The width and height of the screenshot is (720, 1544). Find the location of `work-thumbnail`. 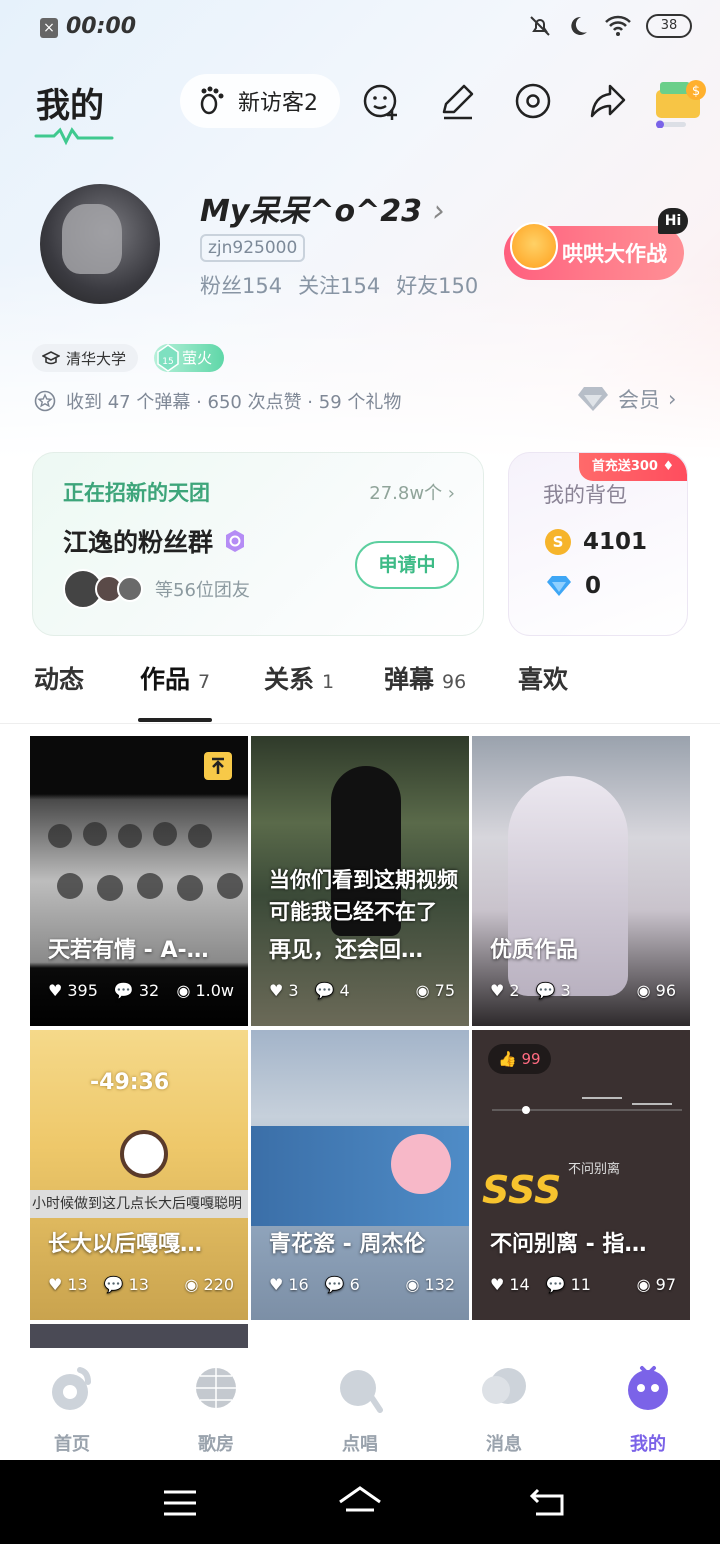

work-thumbnail is located at coordinates (144, 1154).